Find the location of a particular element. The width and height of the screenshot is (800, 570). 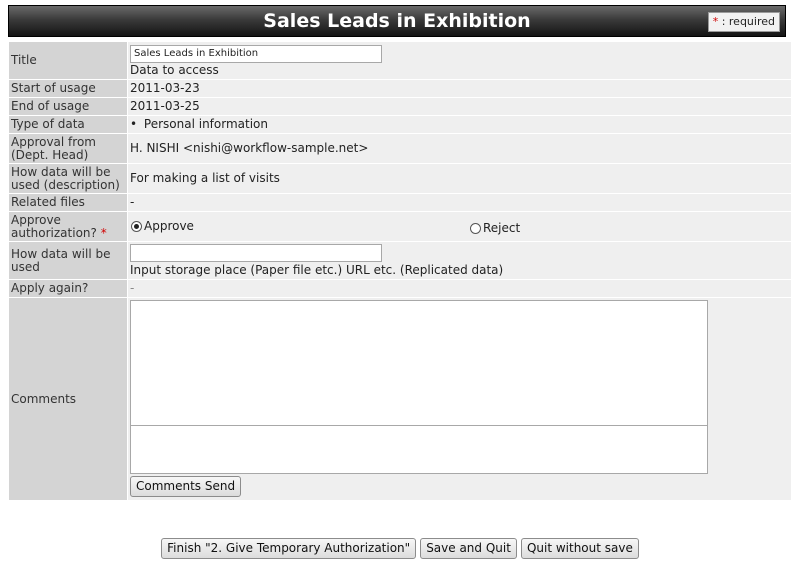

title-label: Title is located at coordinates (68, 60).